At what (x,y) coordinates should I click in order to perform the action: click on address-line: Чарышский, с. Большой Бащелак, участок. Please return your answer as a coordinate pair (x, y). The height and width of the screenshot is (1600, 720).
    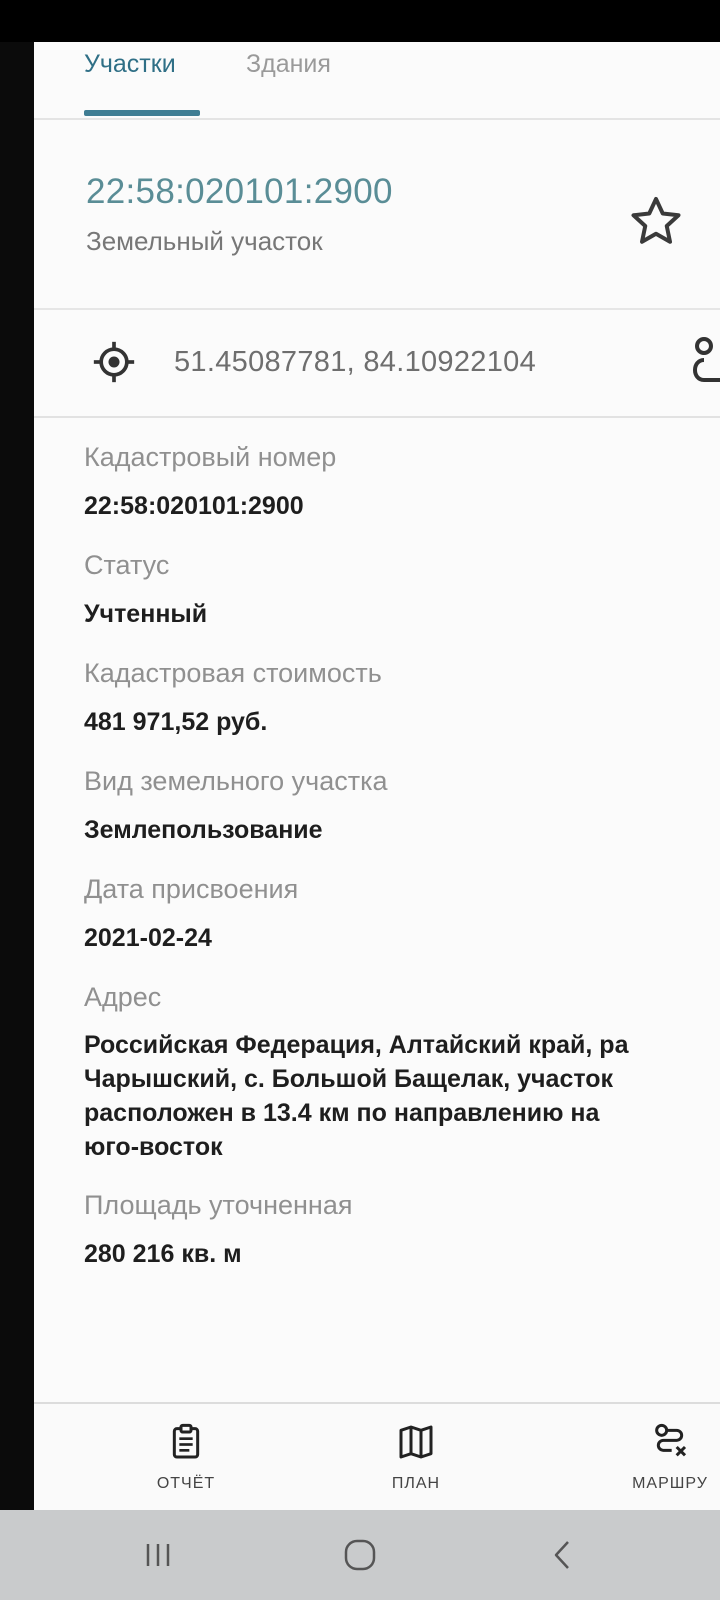
    Looking at the image, I should click on (349, 1079).